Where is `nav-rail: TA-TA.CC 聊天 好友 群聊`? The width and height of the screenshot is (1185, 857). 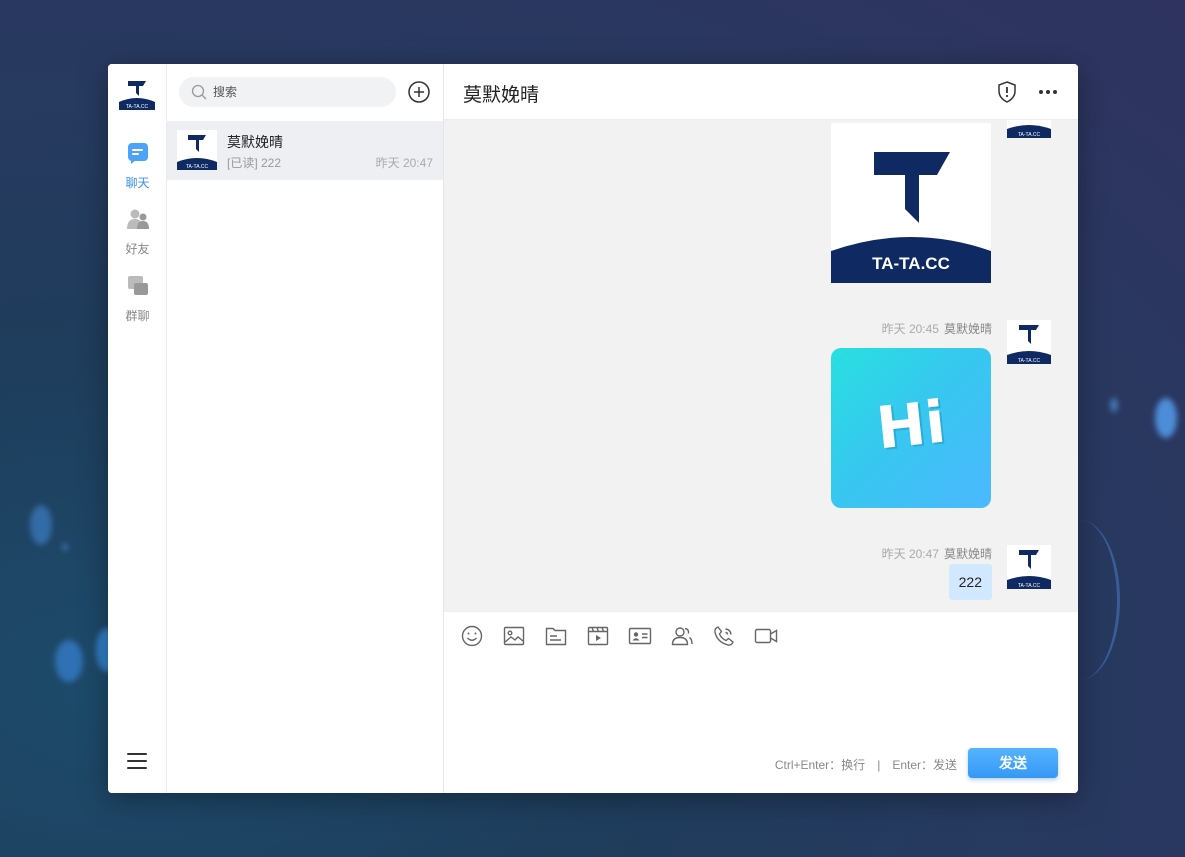
nav-rail: TA-TA.CC 聊天 好友 群聊 is located at coordinates (137, 428).